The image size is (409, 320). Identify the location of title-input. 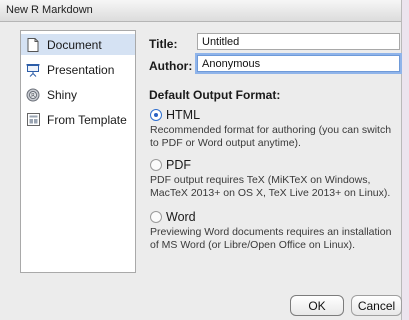
(298, 41).